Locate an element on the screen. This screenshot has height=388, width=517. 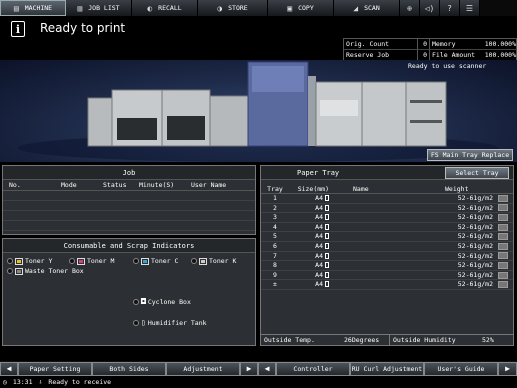
globe-button: ⊕ is located at coordinates (410, 8).